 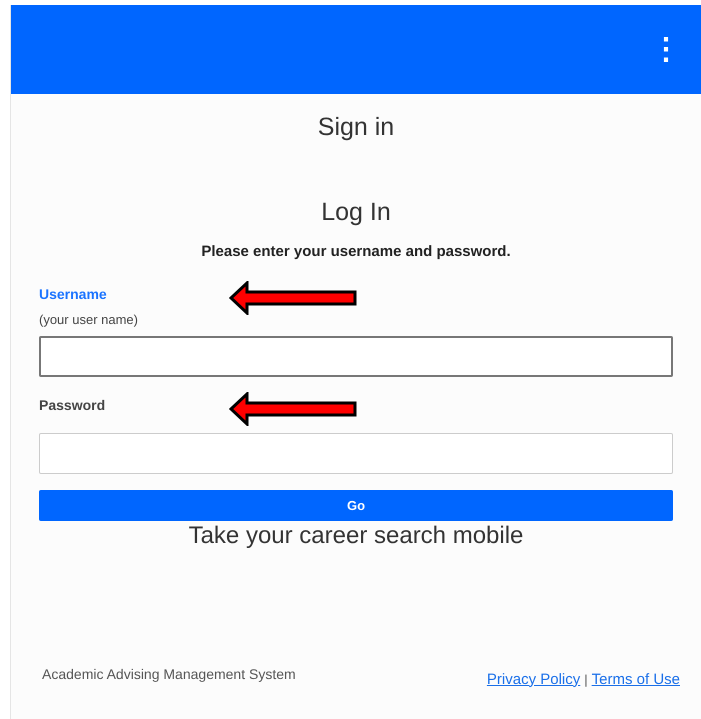 I want to click on footer-link: Terms of Use, so click(x=636, y=679).